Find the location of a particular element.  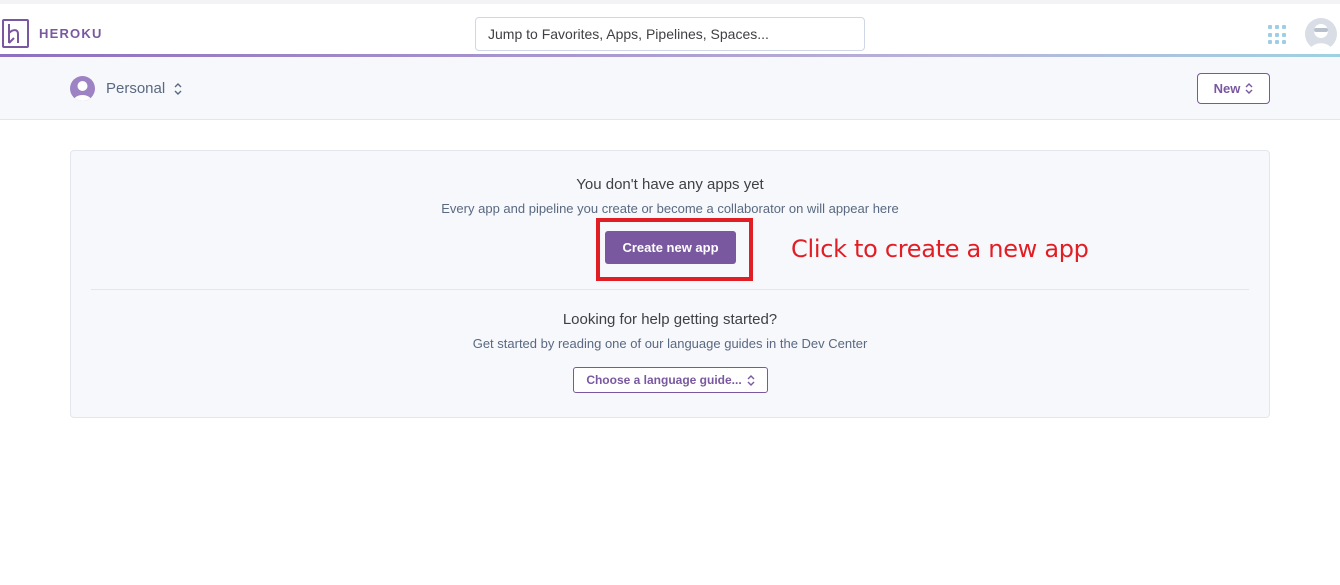

annotation-text: Click to create a new app is located at coordinates (940, 249).